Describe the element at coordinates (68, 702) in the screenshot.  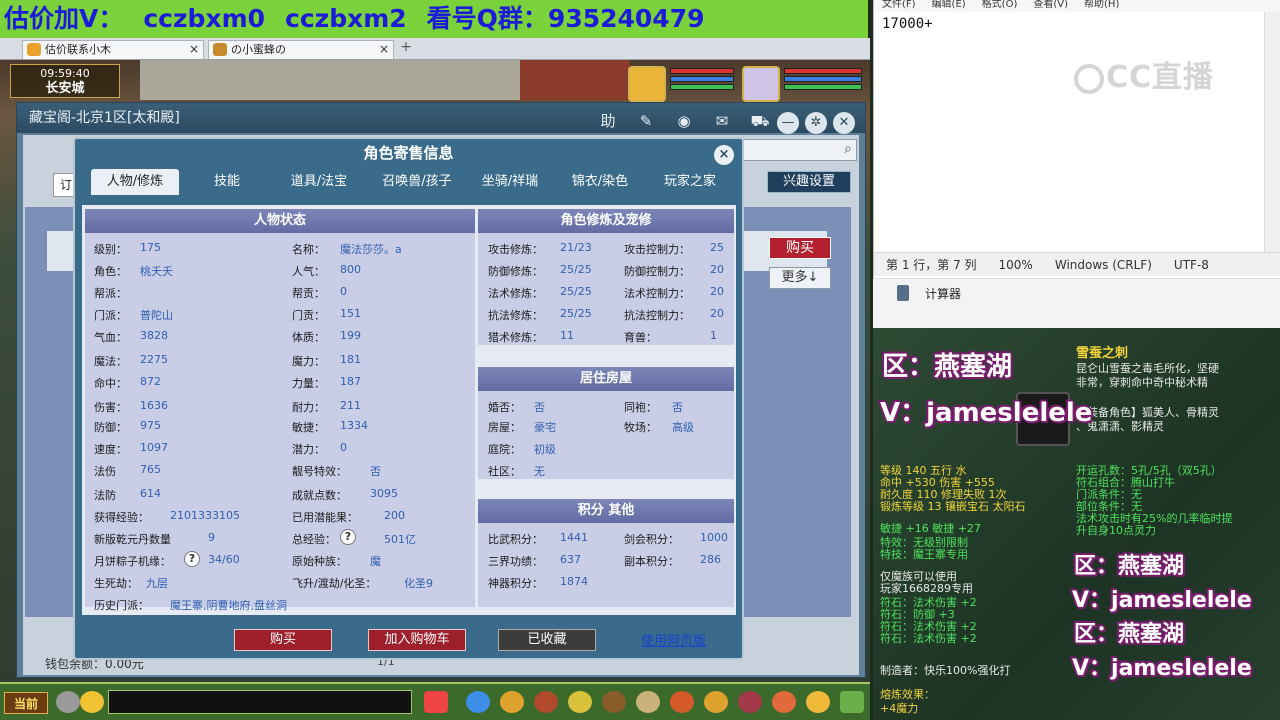
I see `mic-icon` at that location.